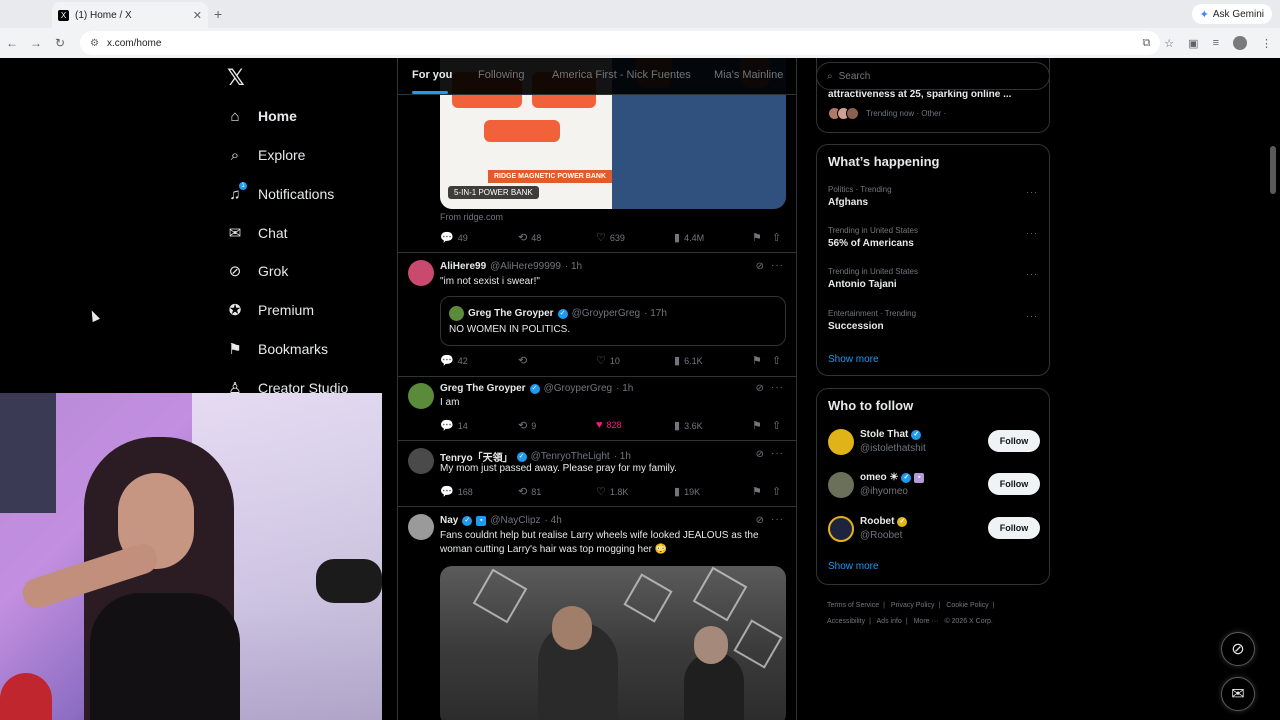  What do you see at coordinates (257, 233) in the screenshot?
I see `nav-chat: ✉ Chat` at bounding box center [257, 233].